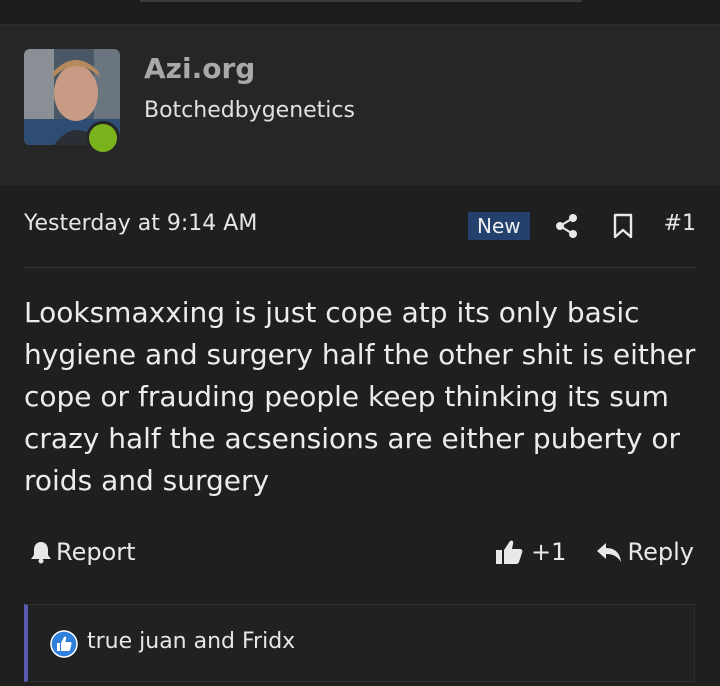 The image size is (720, 686). I want to click on reactions-bar: true juan and Fridx, so click(359, 643).